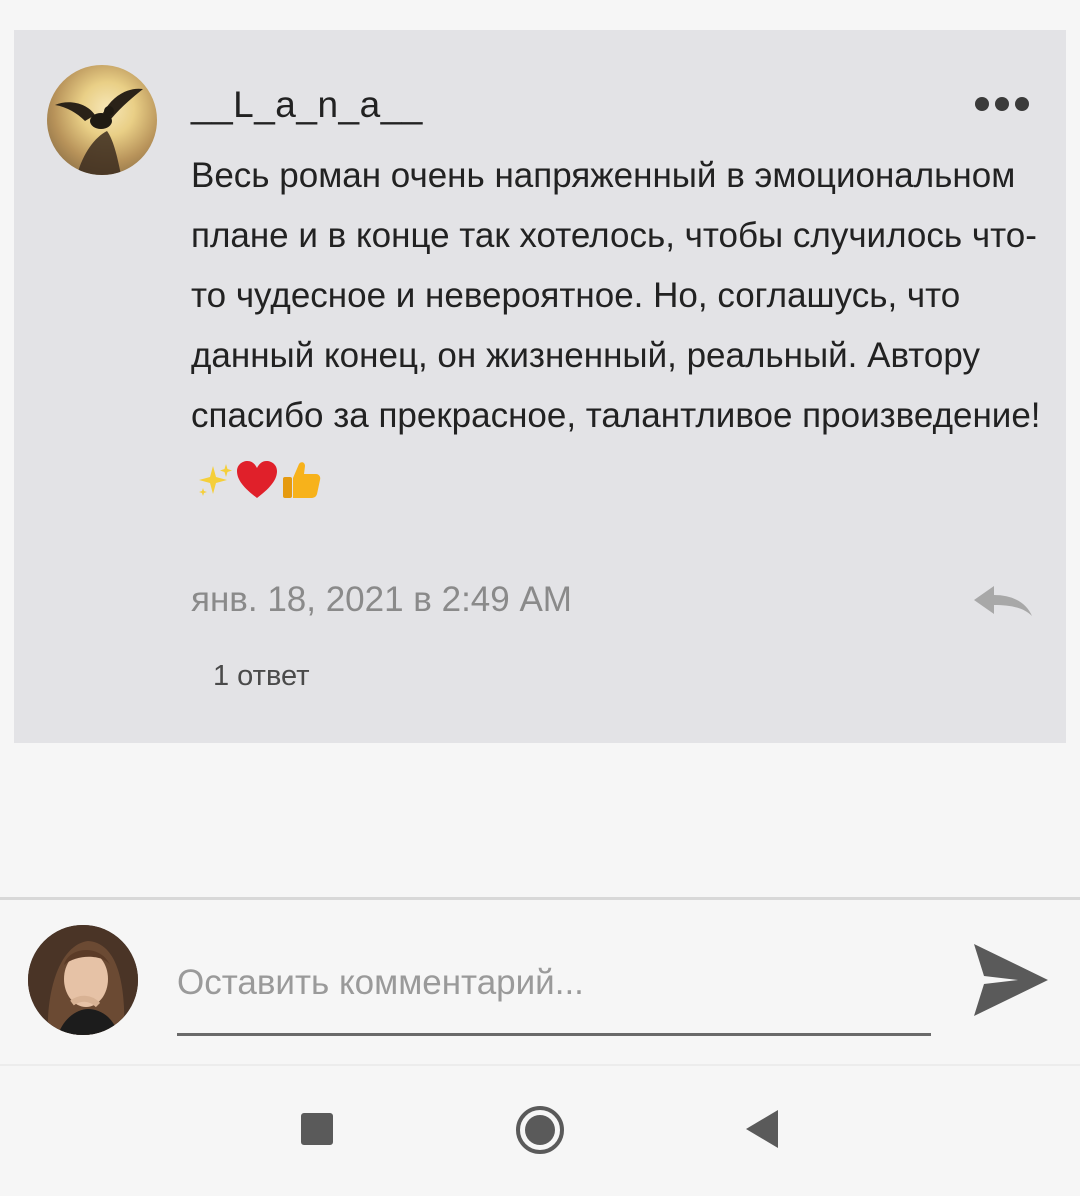 The height and width of the screenshot is (1196, 1080). I want to click on comment-input, so click(554, 983).